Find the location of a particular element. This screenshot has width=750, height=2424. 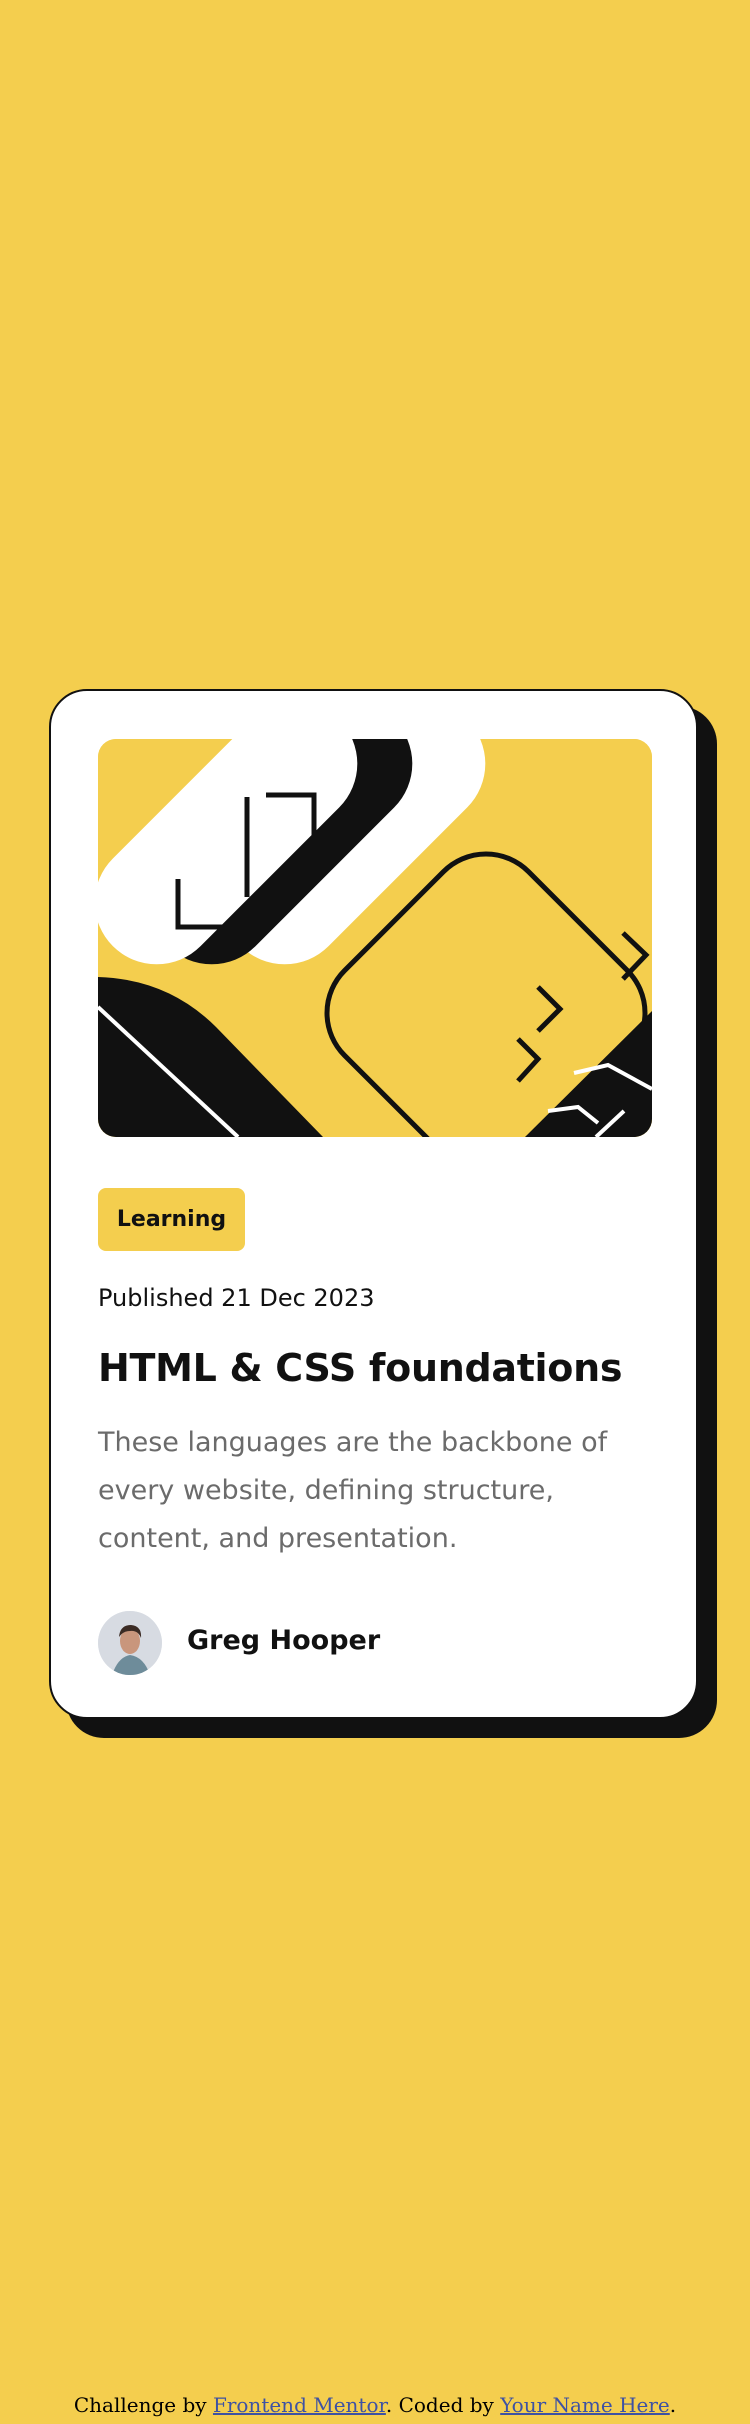

attribution-suffix: . is located at coordinates (673, 2405).